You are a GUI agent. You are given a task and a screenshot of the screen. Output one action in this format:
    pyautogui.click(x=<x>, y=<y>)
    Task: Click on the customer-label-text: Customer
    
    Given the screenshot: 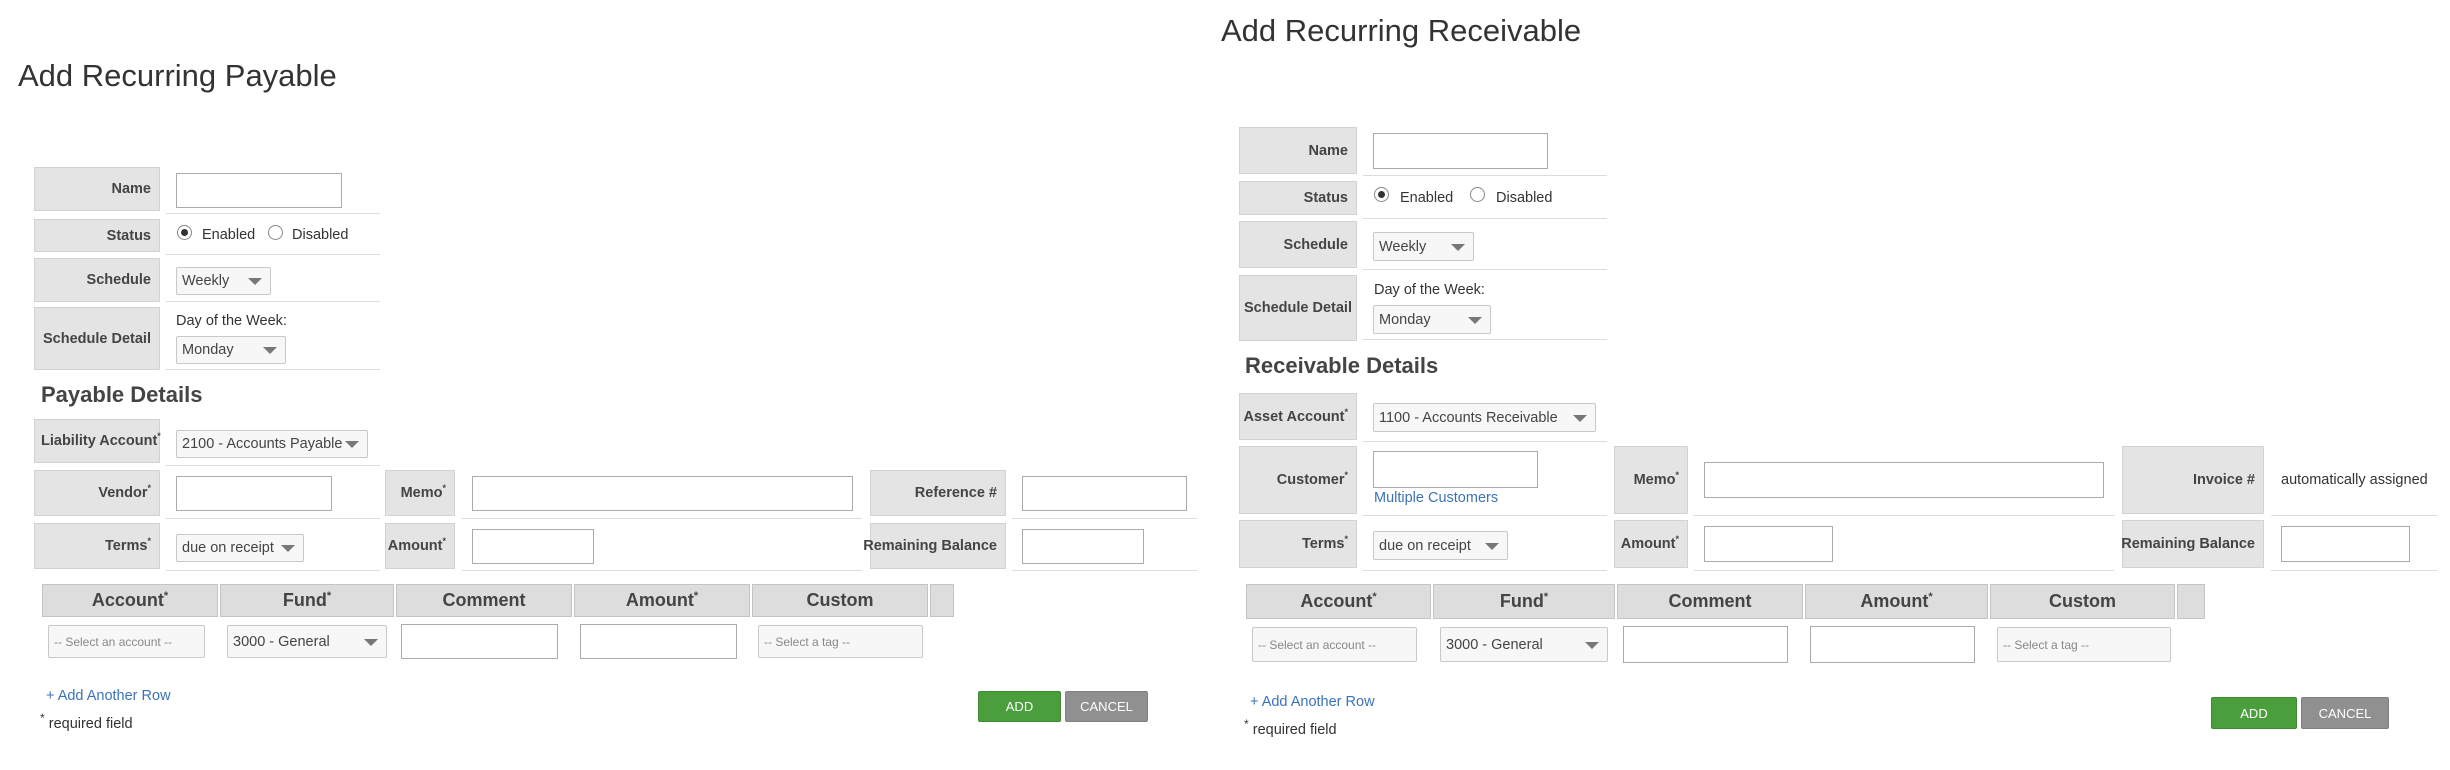 What is the action you would take?
    pyautogui.click(x=1310, y=480)
    